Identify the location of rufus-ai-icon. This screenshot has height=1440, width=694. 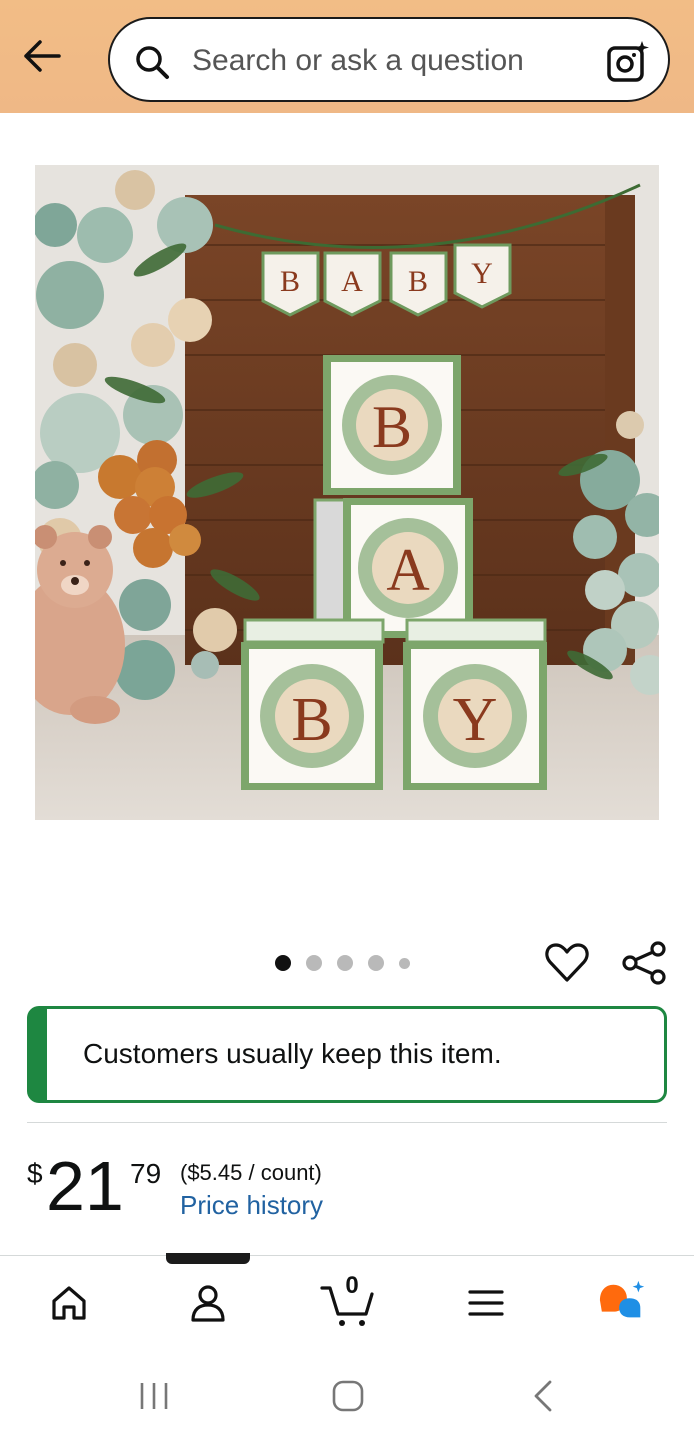
(622, 1299).